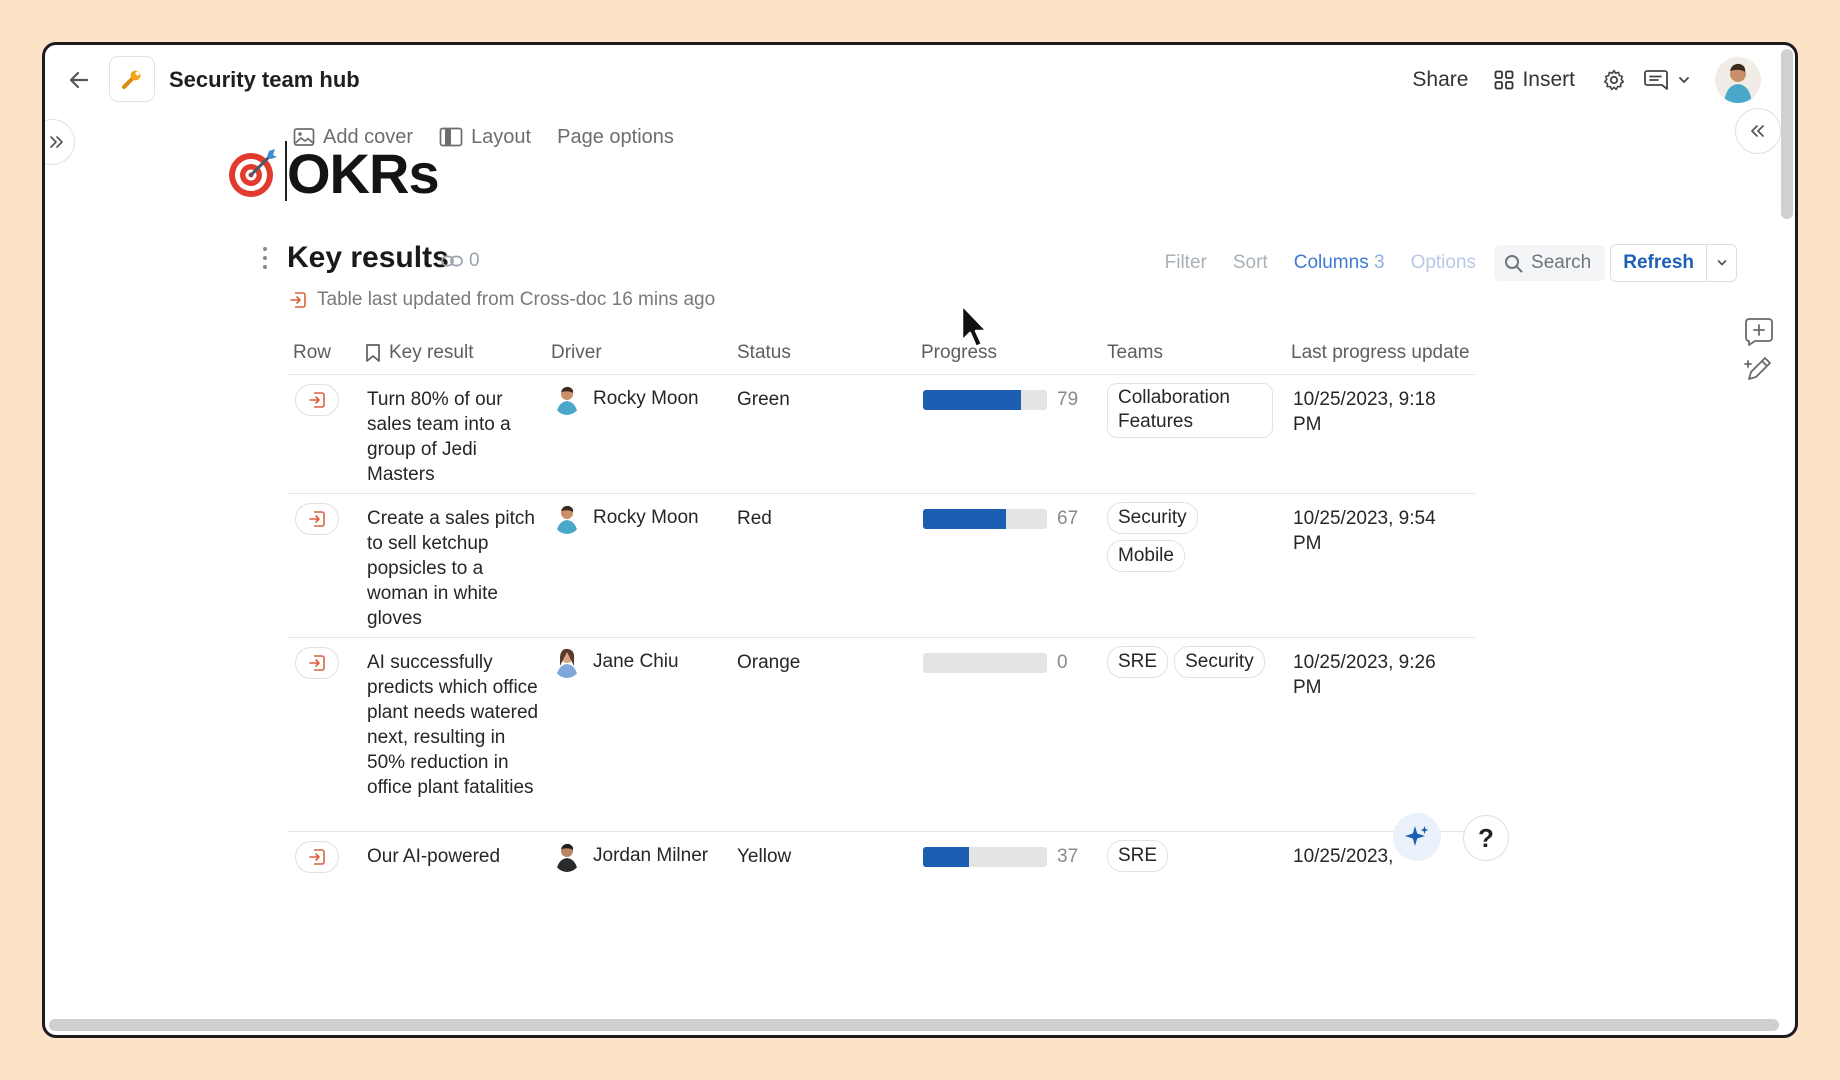 Image resolution: width=1840 pixels, height=1080 pixels. I want to click on row-open-icon, so click(317, 400).